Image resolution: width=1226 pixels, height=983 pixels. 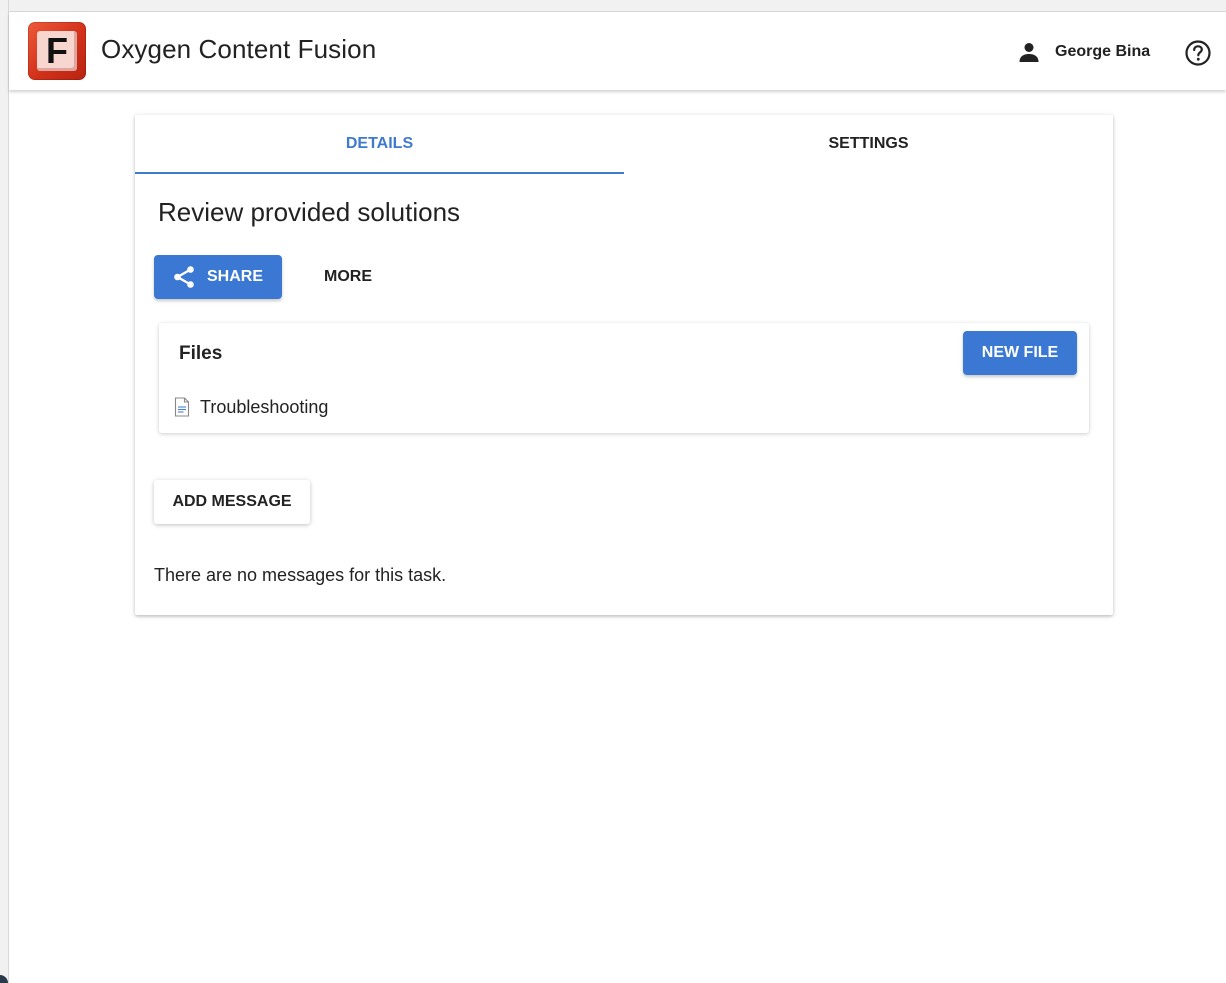 What do you see at coordinates (617, 51) in the screenshot?
I see `app-header: F Oxygen Content Fusion George Bina` at bounding box center [617, 51].